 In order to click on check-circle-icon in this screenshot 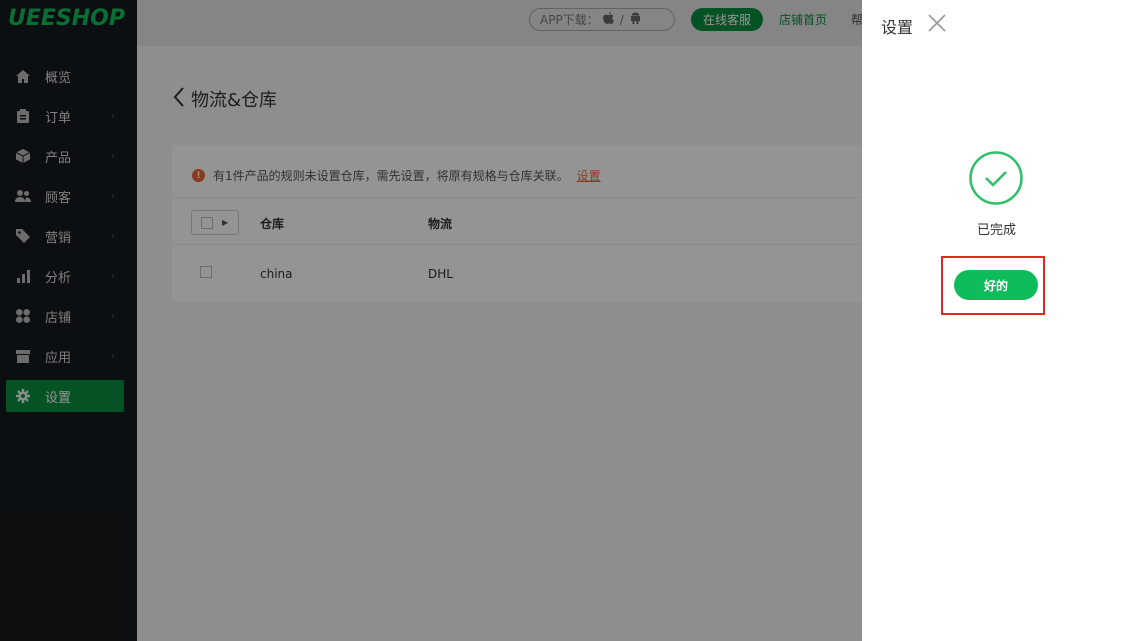, I will do `click(996, 178)`.